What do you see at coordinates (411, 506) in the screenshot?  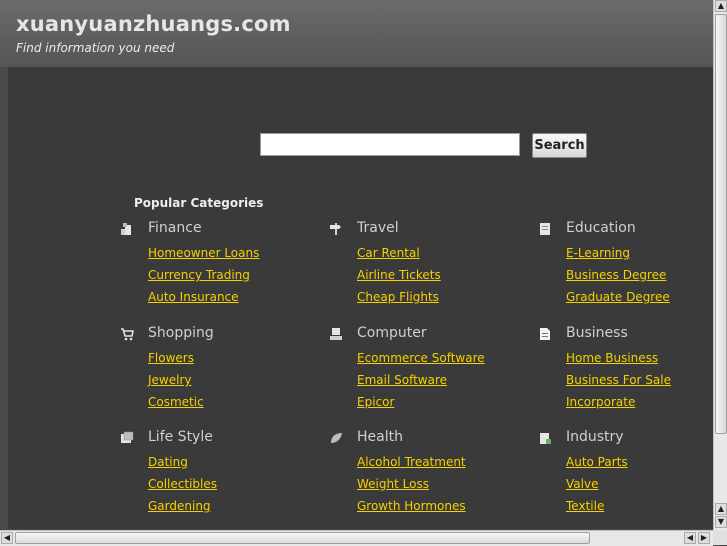 I see `category-link: Growth Hormones` at bounding box center [411, 506].